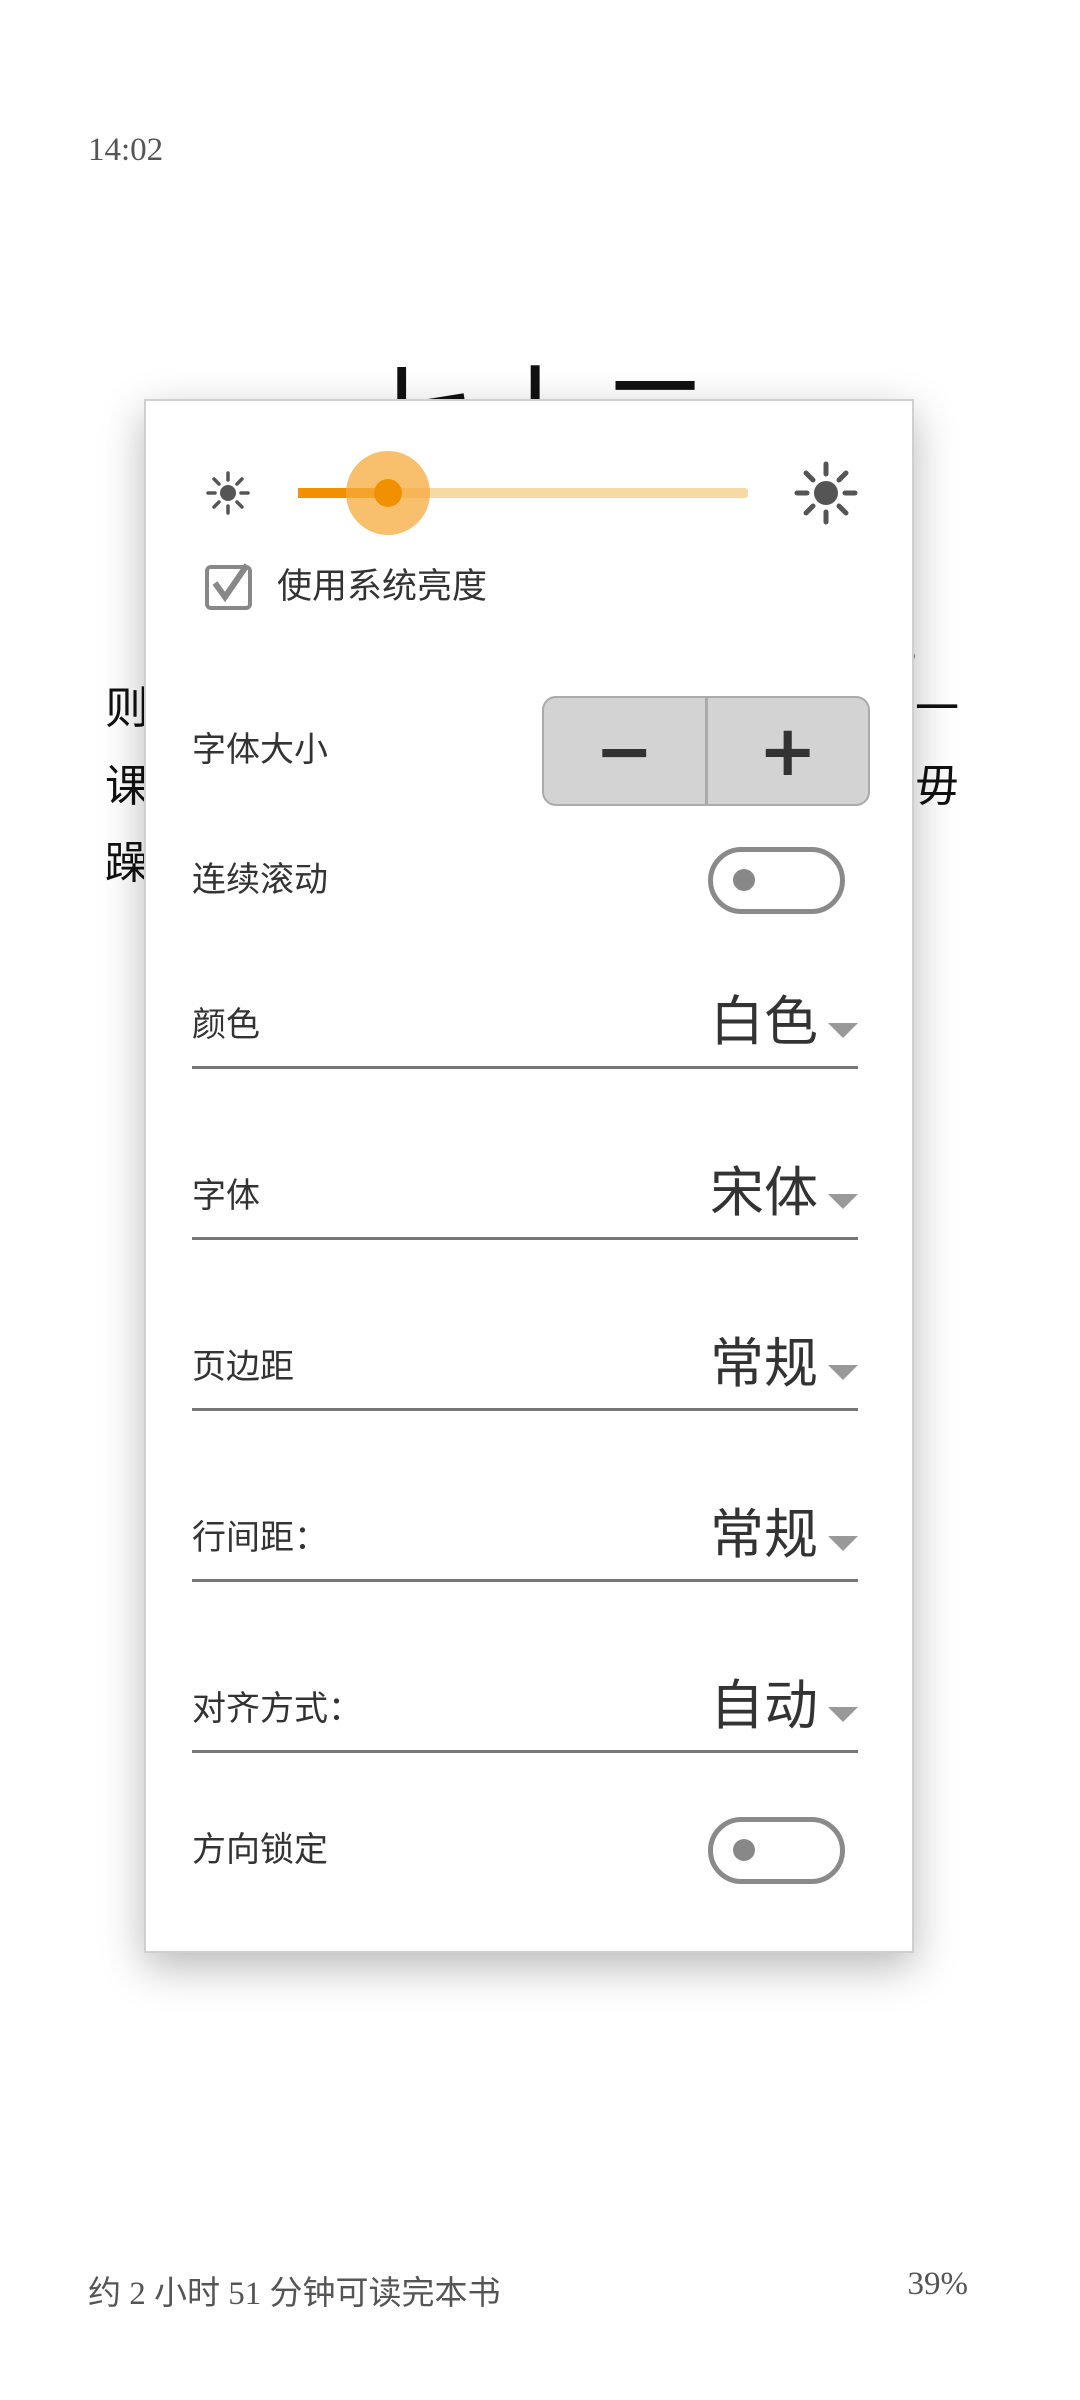  Describe the element at coordinates (764, 1193) in the screenshot. I see `dropdown-value: 宋体` at that location.